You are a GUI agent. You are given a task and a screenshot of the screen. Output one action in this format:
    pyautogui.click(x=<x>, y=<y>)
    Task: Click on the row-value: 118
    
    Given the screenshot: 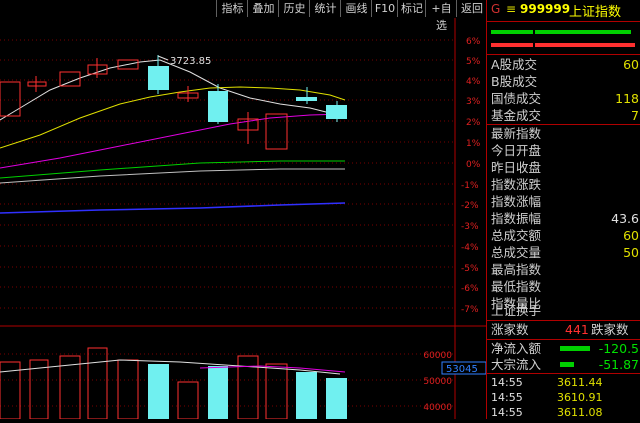 What is the action you would take?
    pyautogui.click(x=627, y=98)
    